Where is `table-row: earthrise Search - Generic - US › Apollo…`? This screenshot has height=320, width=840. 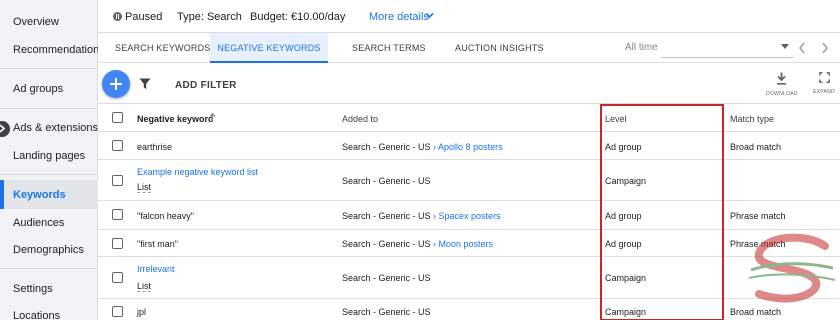 table-row: earthrise Search - Generic - US › Apollo… is located at coordinates (469, 146).